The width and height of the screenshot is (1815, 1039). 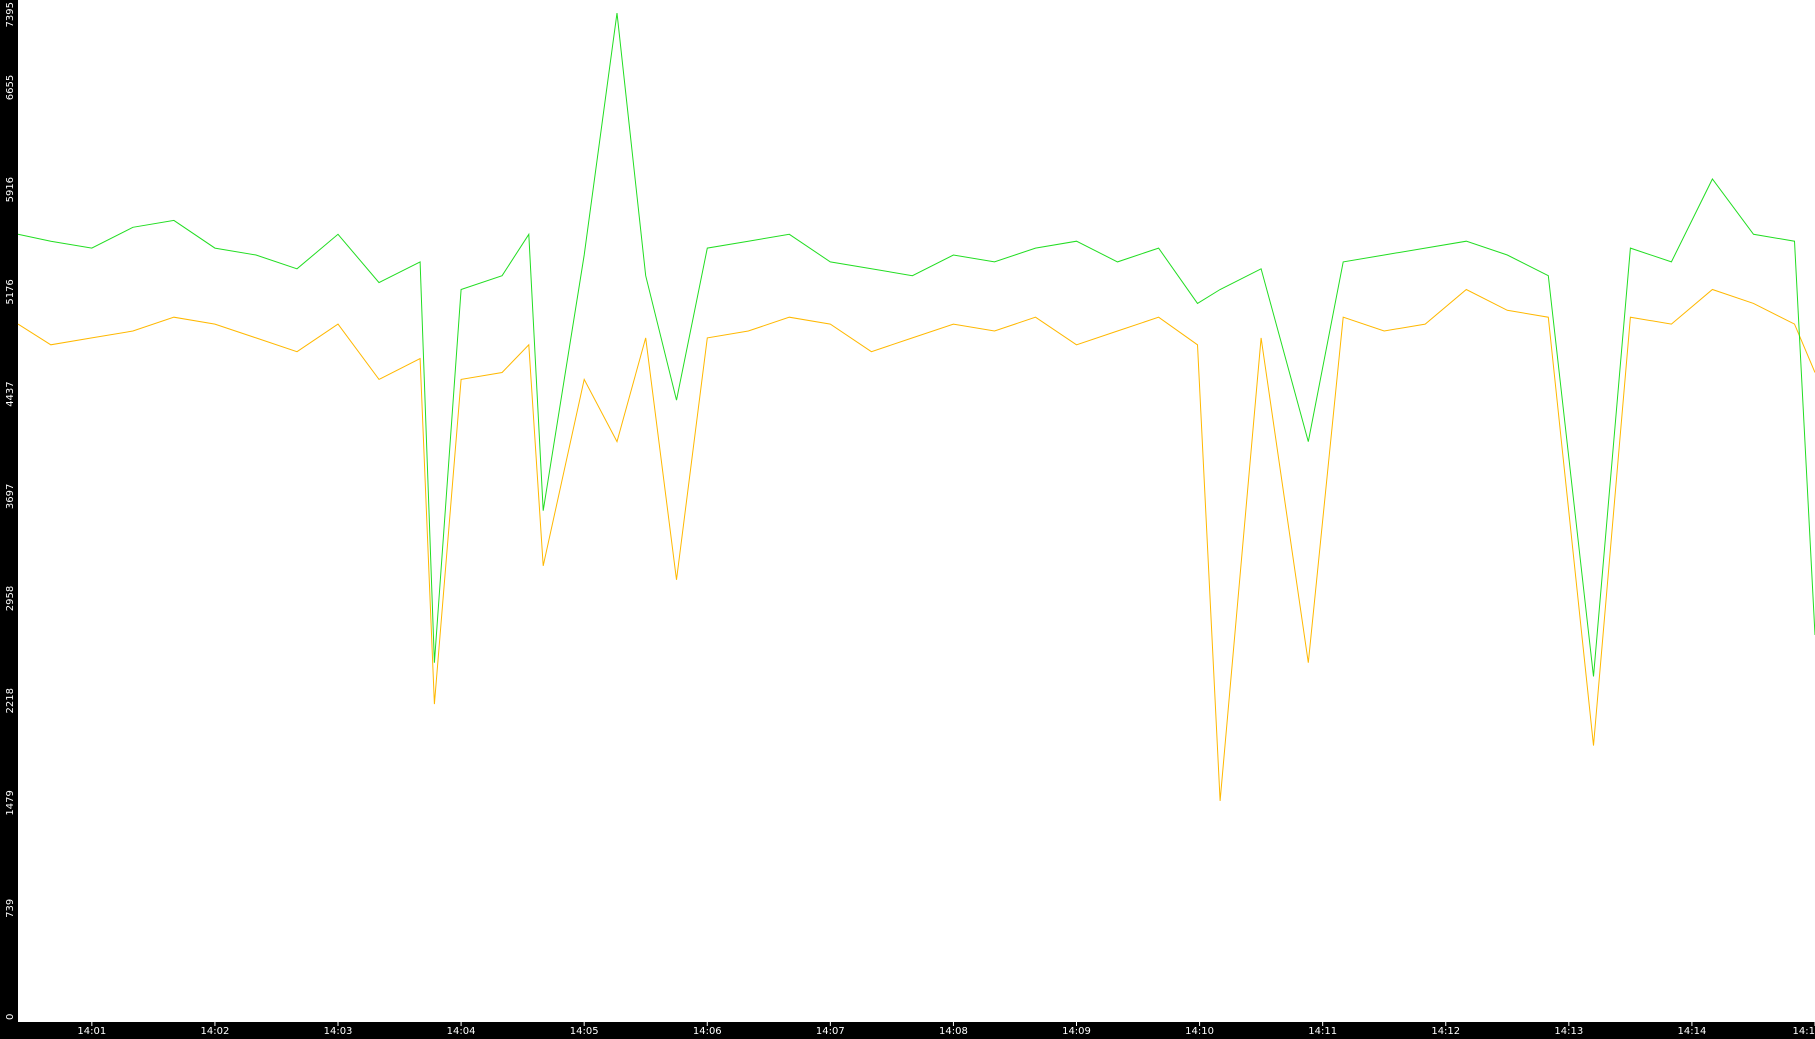 What do you see at coordinates (1445, 1031) in the screenshot?
I see `x-tick-label: 14:12` at bounding box center [1445, 1031].